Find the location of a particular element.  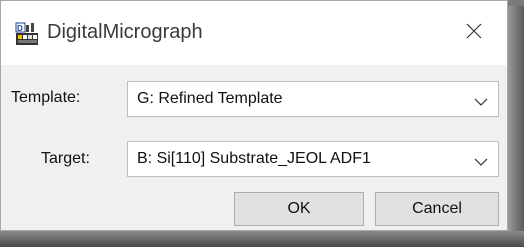

target-label: Target: is located at coordinates (65, 158).